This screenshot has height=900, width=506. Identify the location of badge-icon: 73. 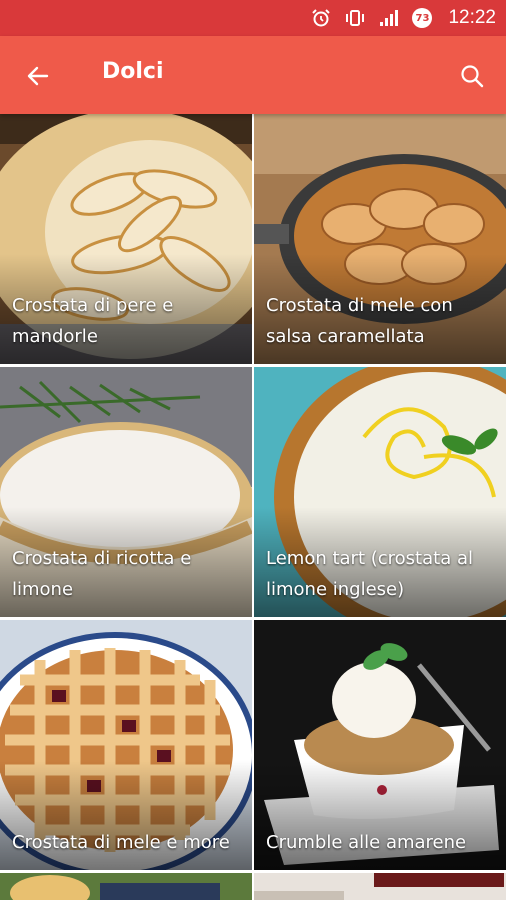
(422, 18).